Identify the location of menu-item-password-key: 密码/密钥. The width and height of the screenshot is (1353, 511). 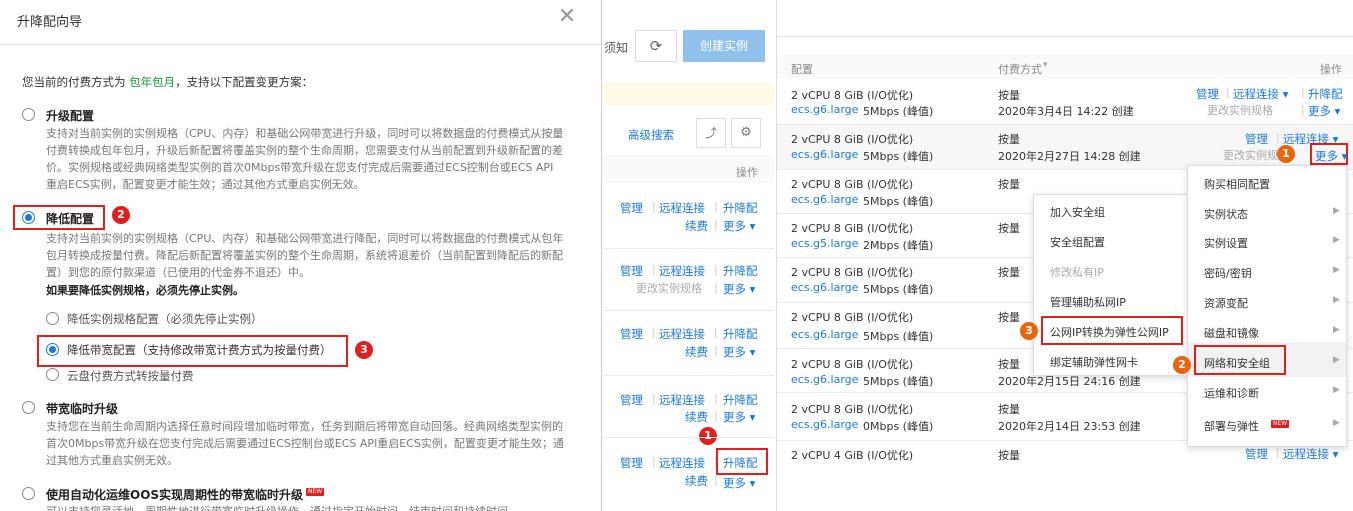
(1228, 273).